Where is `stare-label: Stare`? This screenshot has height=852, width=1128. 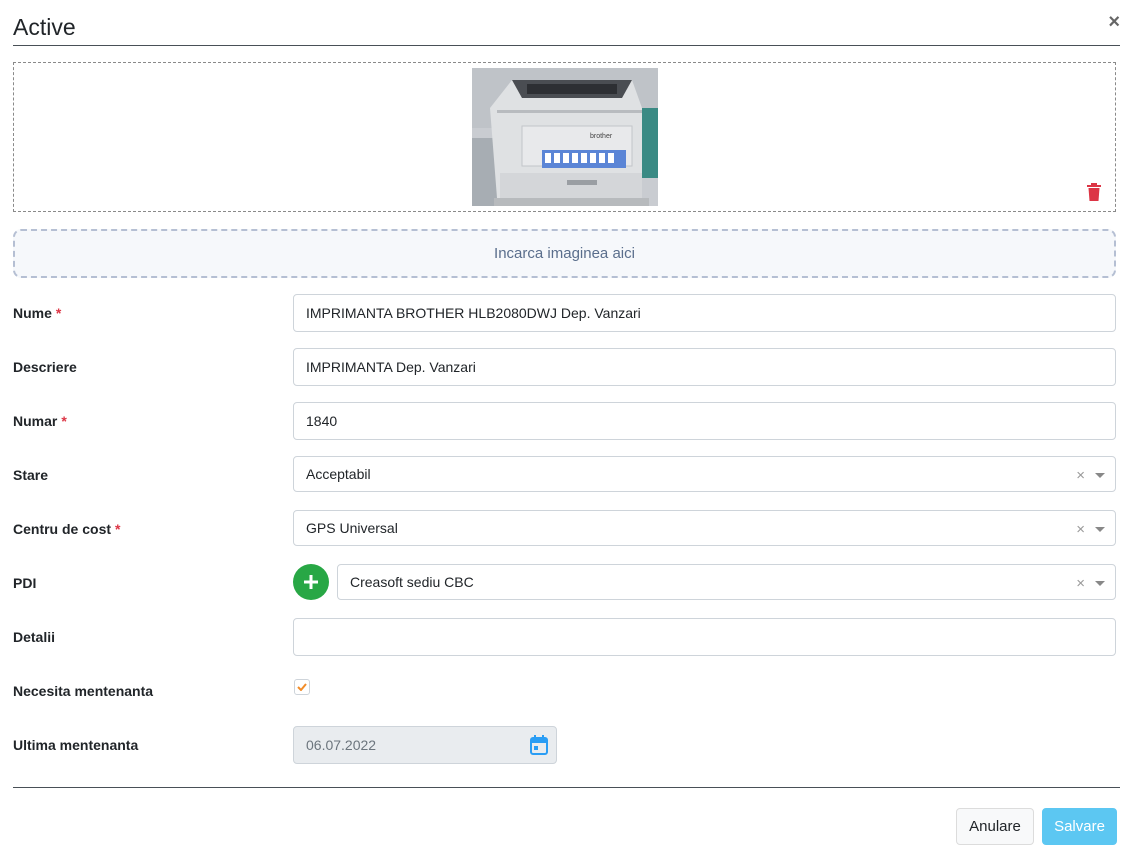 stare-label: Stare is located at coordinates (31, 475).